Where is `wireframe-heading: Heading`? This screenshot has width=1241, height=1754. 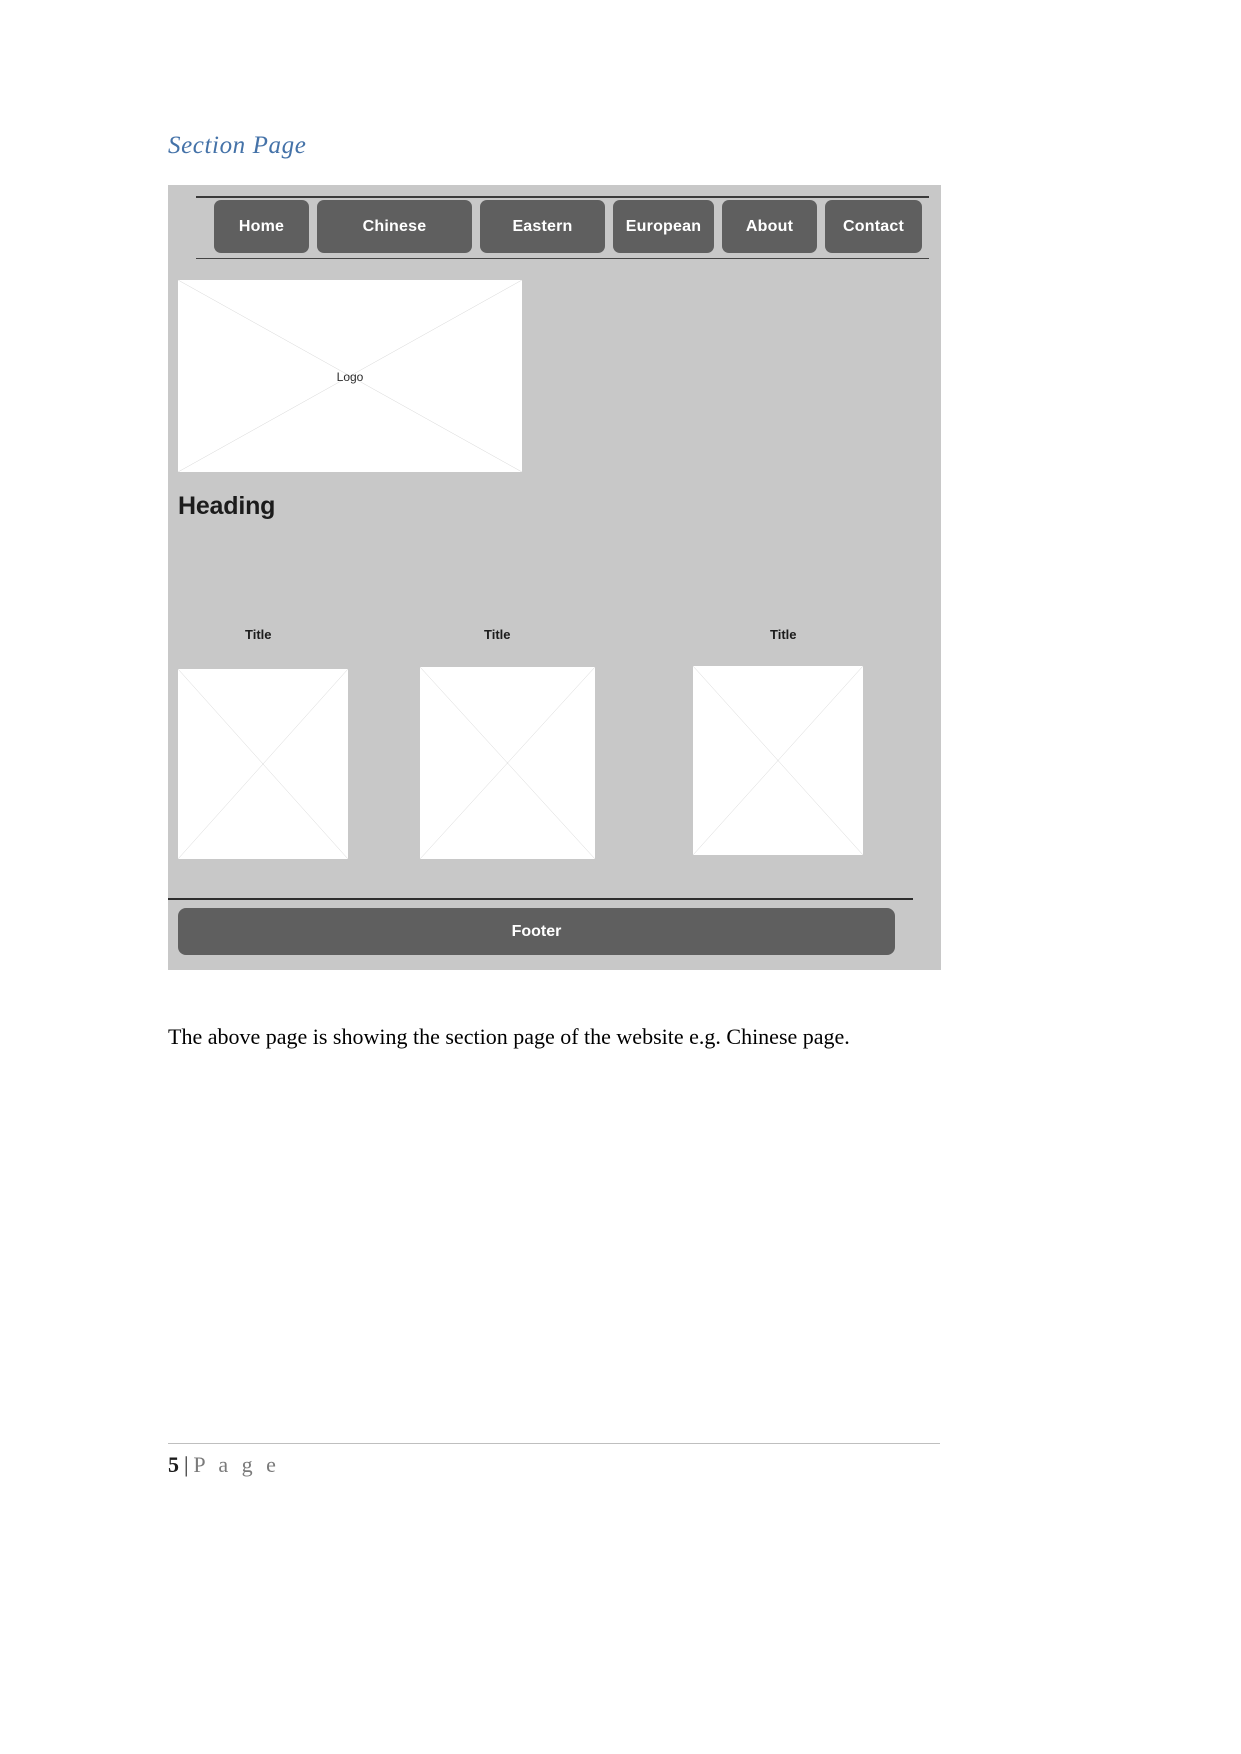
wireframe-heading: Heading is located at coordinates (227, 506).